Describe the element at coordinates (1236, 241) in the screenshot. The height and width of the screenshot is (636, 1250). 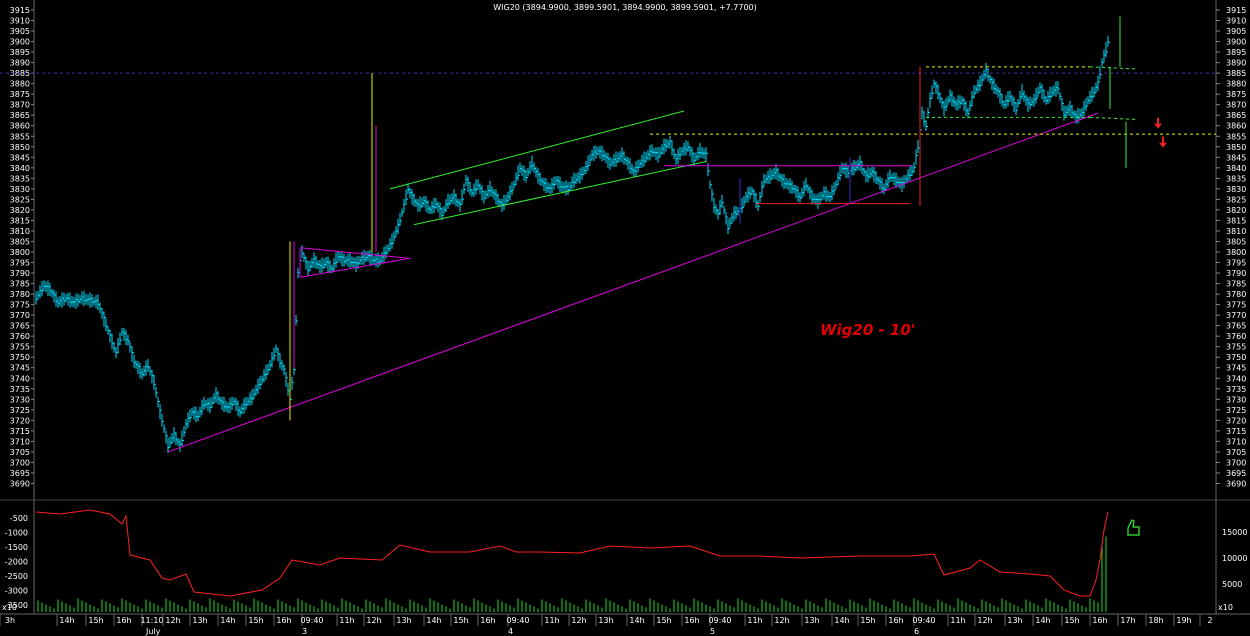
I see `y-tick-label-right: 3805` at that location.